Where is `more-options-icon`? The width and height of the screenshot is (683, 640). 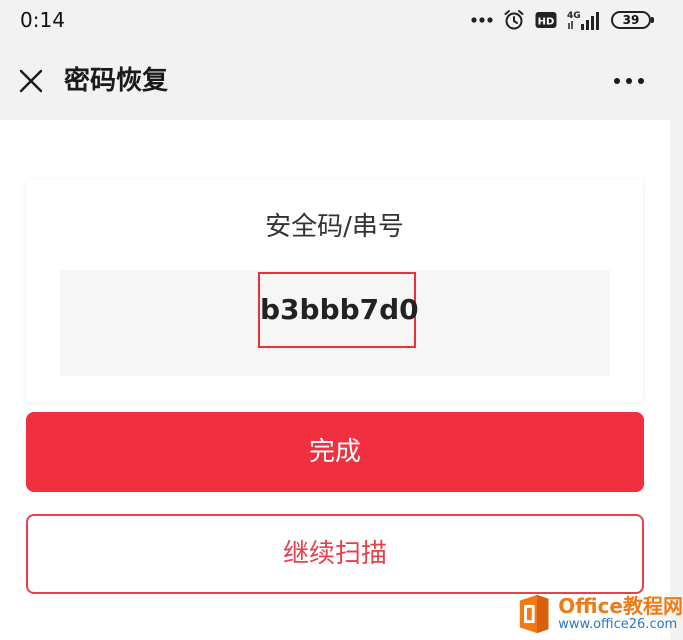
more-options-icon is located at coordinates (629, 81).